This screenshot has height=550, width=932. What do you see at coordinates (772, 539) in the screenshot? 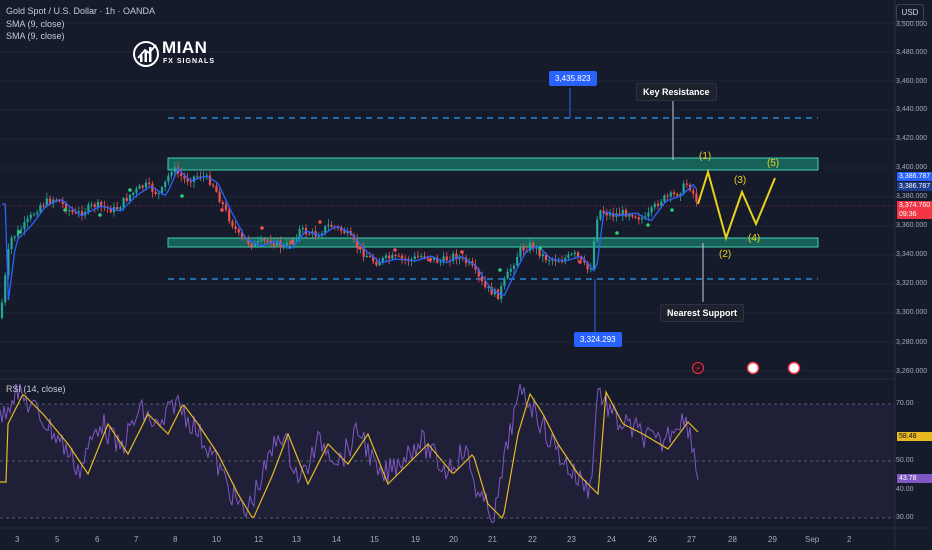
I see `time-axis-label: 29` at bounding box center [772, 539].